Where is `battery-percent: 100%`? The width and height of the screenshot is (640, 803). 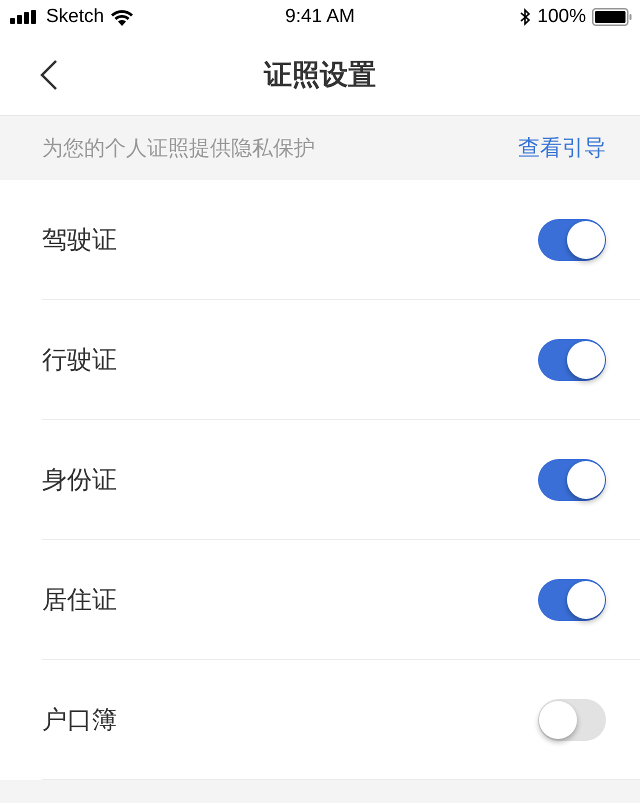 battery-percent: 100% is located at coordinates (561, 17).